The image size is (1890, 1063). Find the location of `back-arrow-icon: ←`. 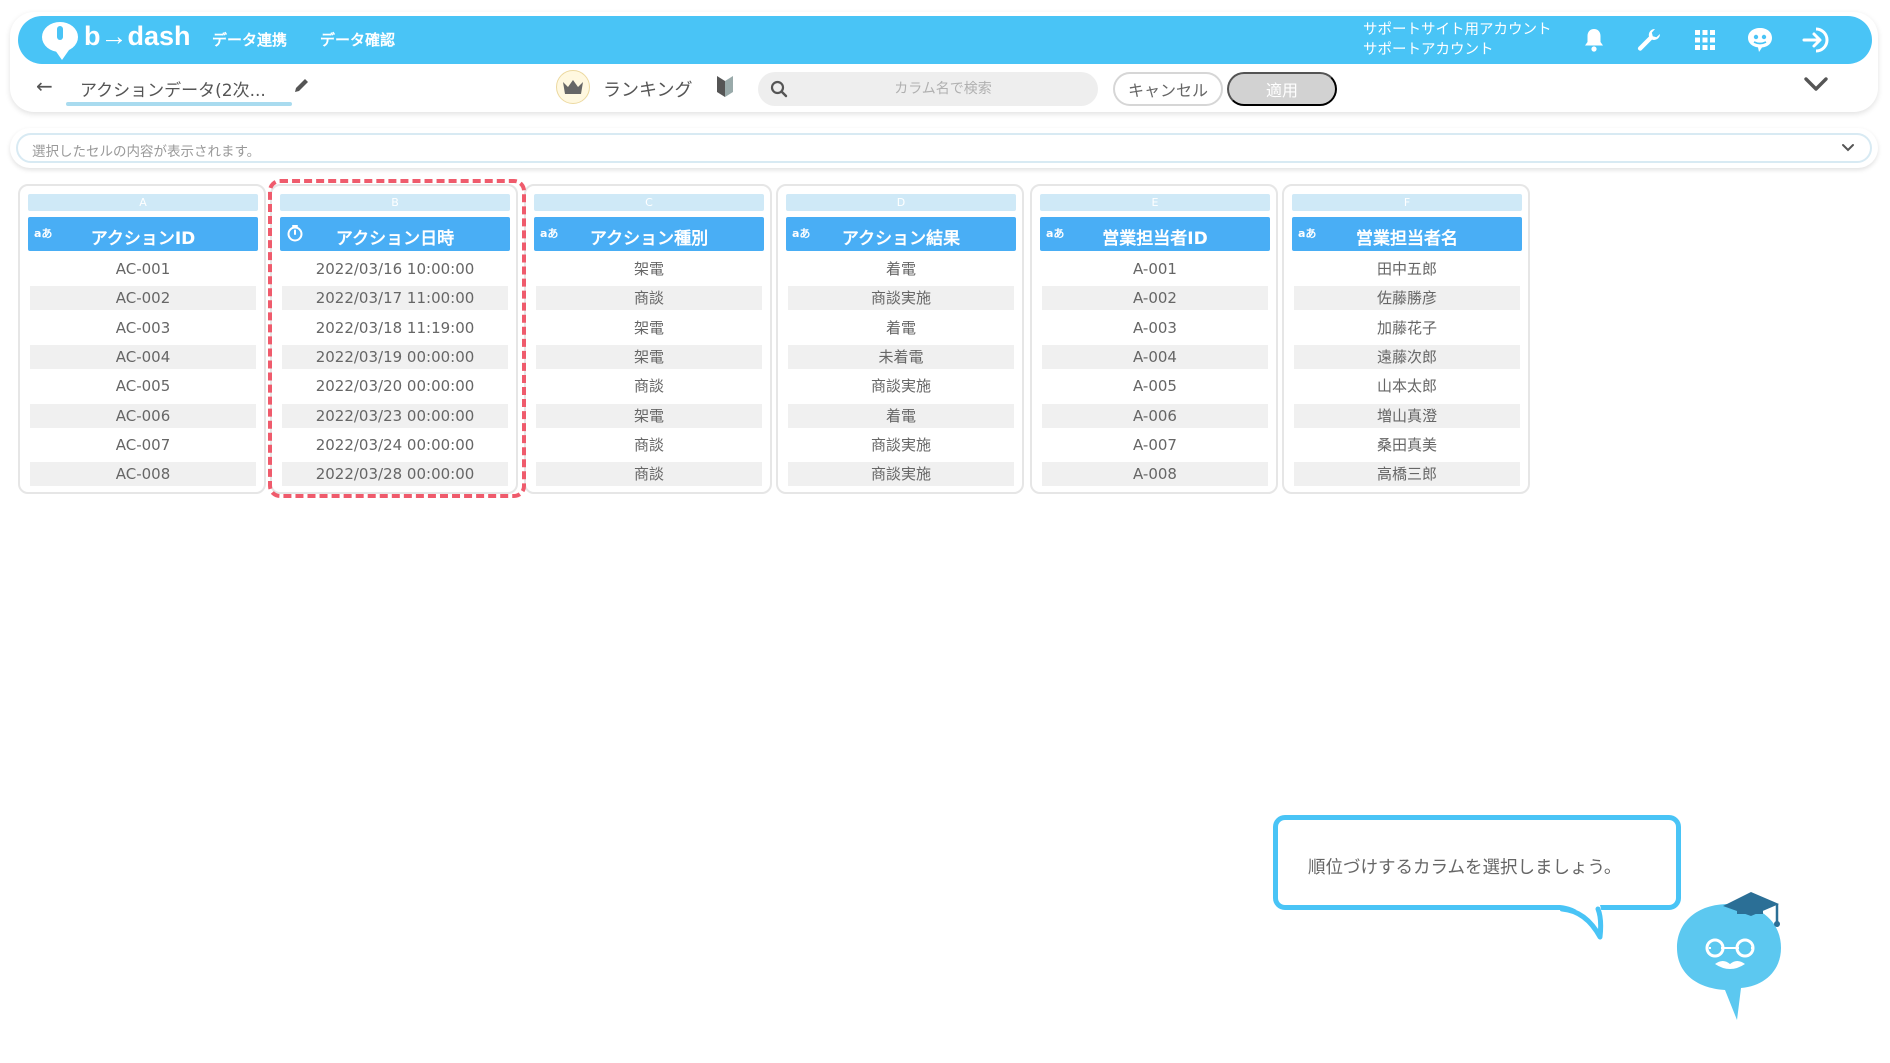

back-arrow-icon: ← is located at coordinates (44, 86).